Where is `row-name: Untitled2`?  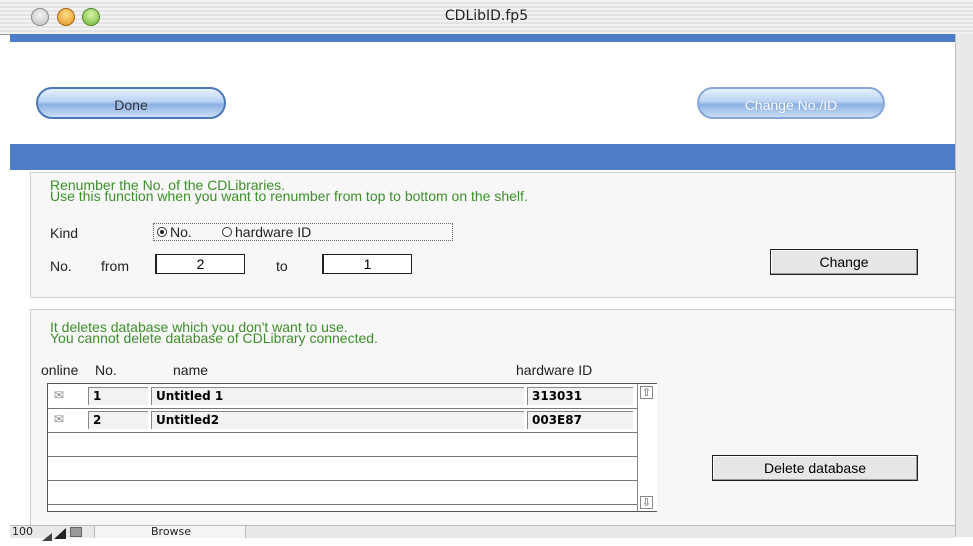
row-name: Untitled2 is located at coordinates (337, 420).